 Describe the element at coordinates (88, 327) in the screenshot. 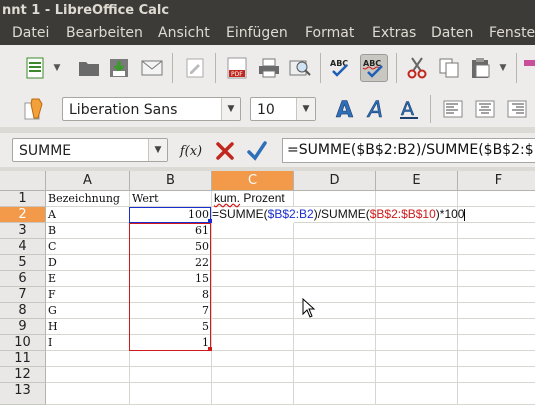

I see `cell-a9: H` at that location.